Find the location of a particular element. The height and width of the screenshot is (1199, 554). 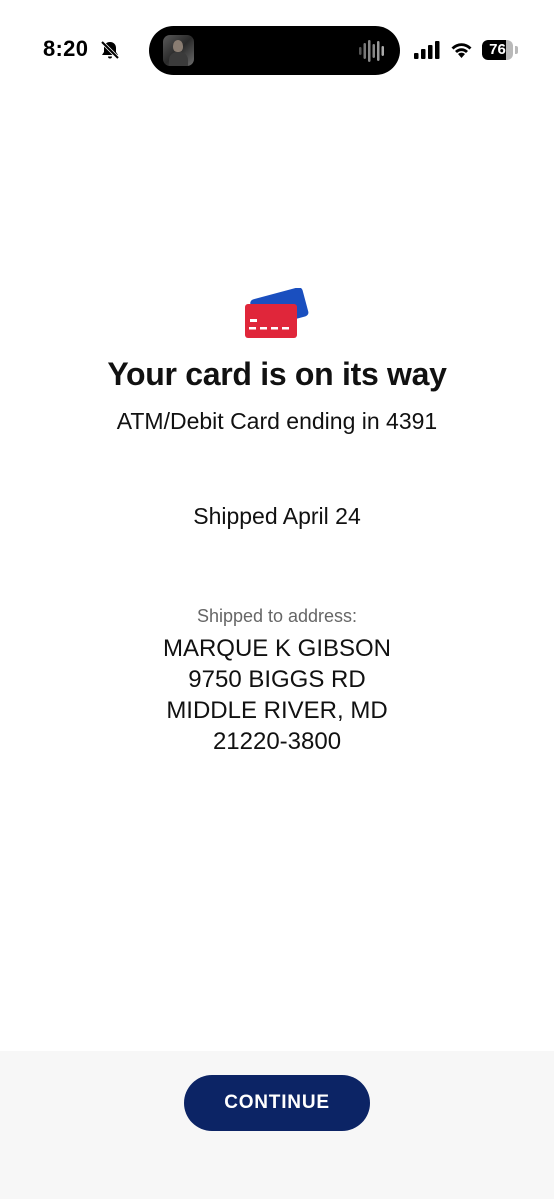

card-description: ATM/Debit Card ending in 4391 is located at coordinates (277, 421).